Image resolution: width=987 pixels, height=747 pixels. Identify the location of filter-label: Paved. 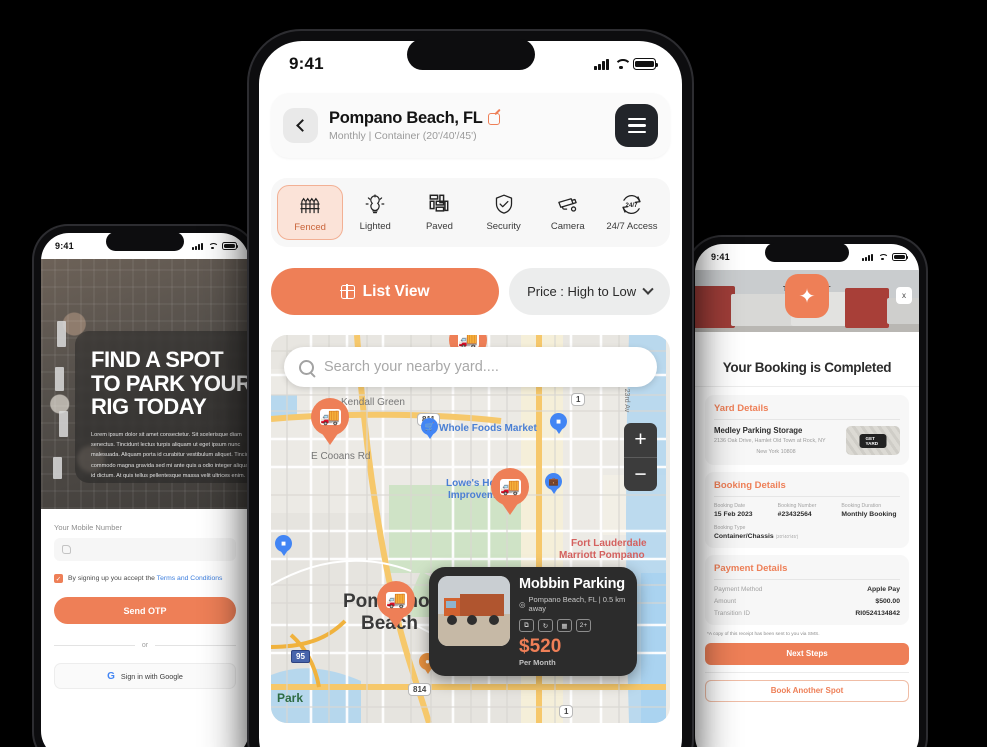
(439, 226).